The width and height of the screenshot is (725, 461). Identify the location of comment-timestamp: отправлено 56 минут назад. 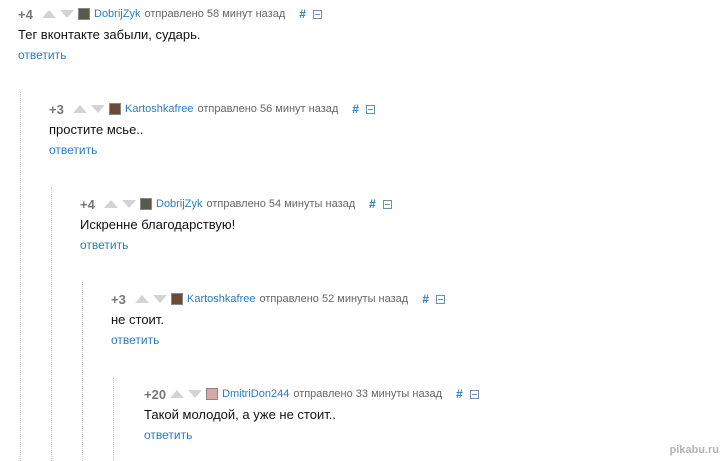
(268, 109).